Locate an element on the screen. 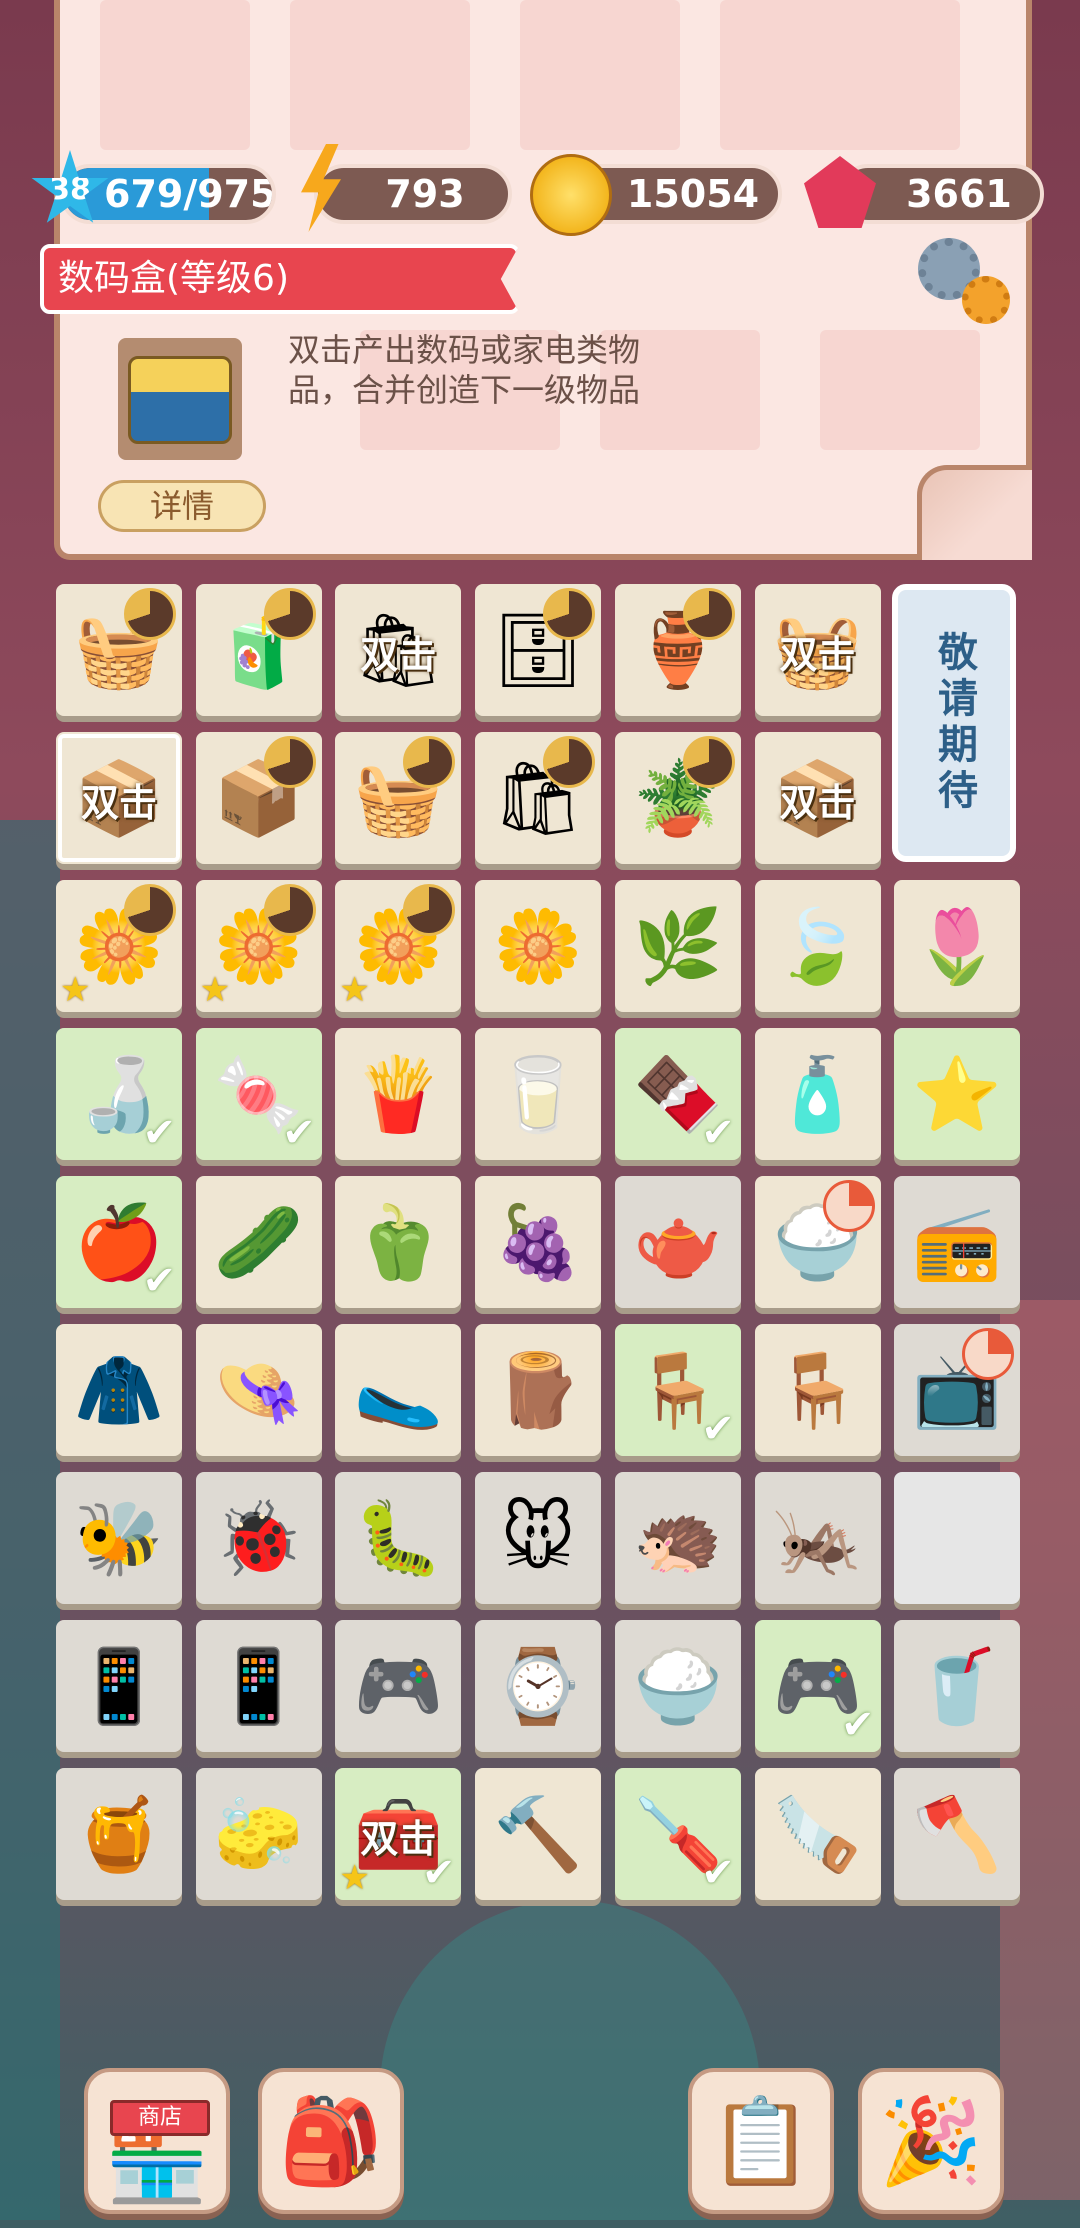 The width and height of the screenshot is (1080, 2228). game-console-icon: 🎮 is located at coordinates (398, 1686).